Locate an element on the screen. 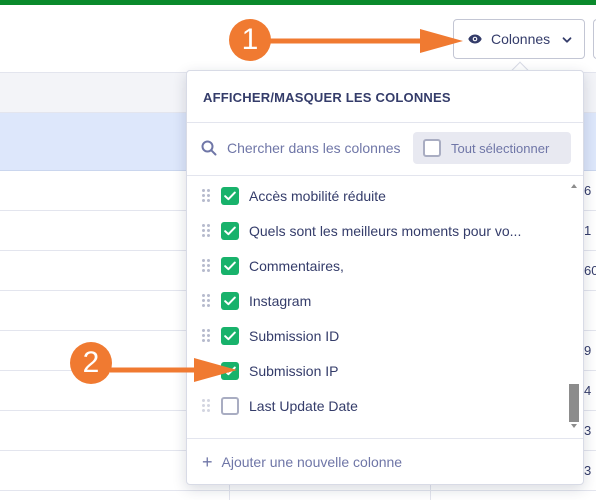  column-item: Last Update Date is located at coordinates (378, 405).